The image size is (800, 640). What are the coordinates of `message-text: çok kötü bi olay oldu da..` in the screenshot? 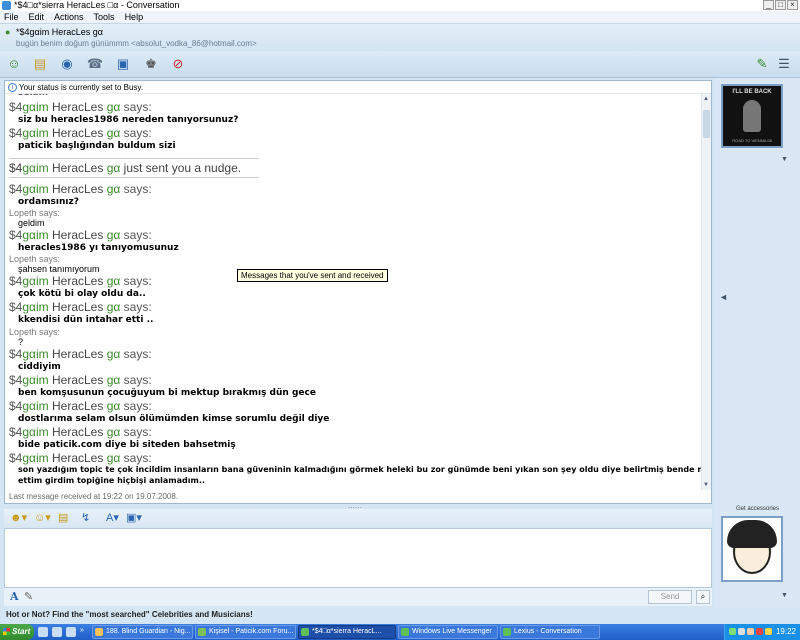 It's located at (82, 294).